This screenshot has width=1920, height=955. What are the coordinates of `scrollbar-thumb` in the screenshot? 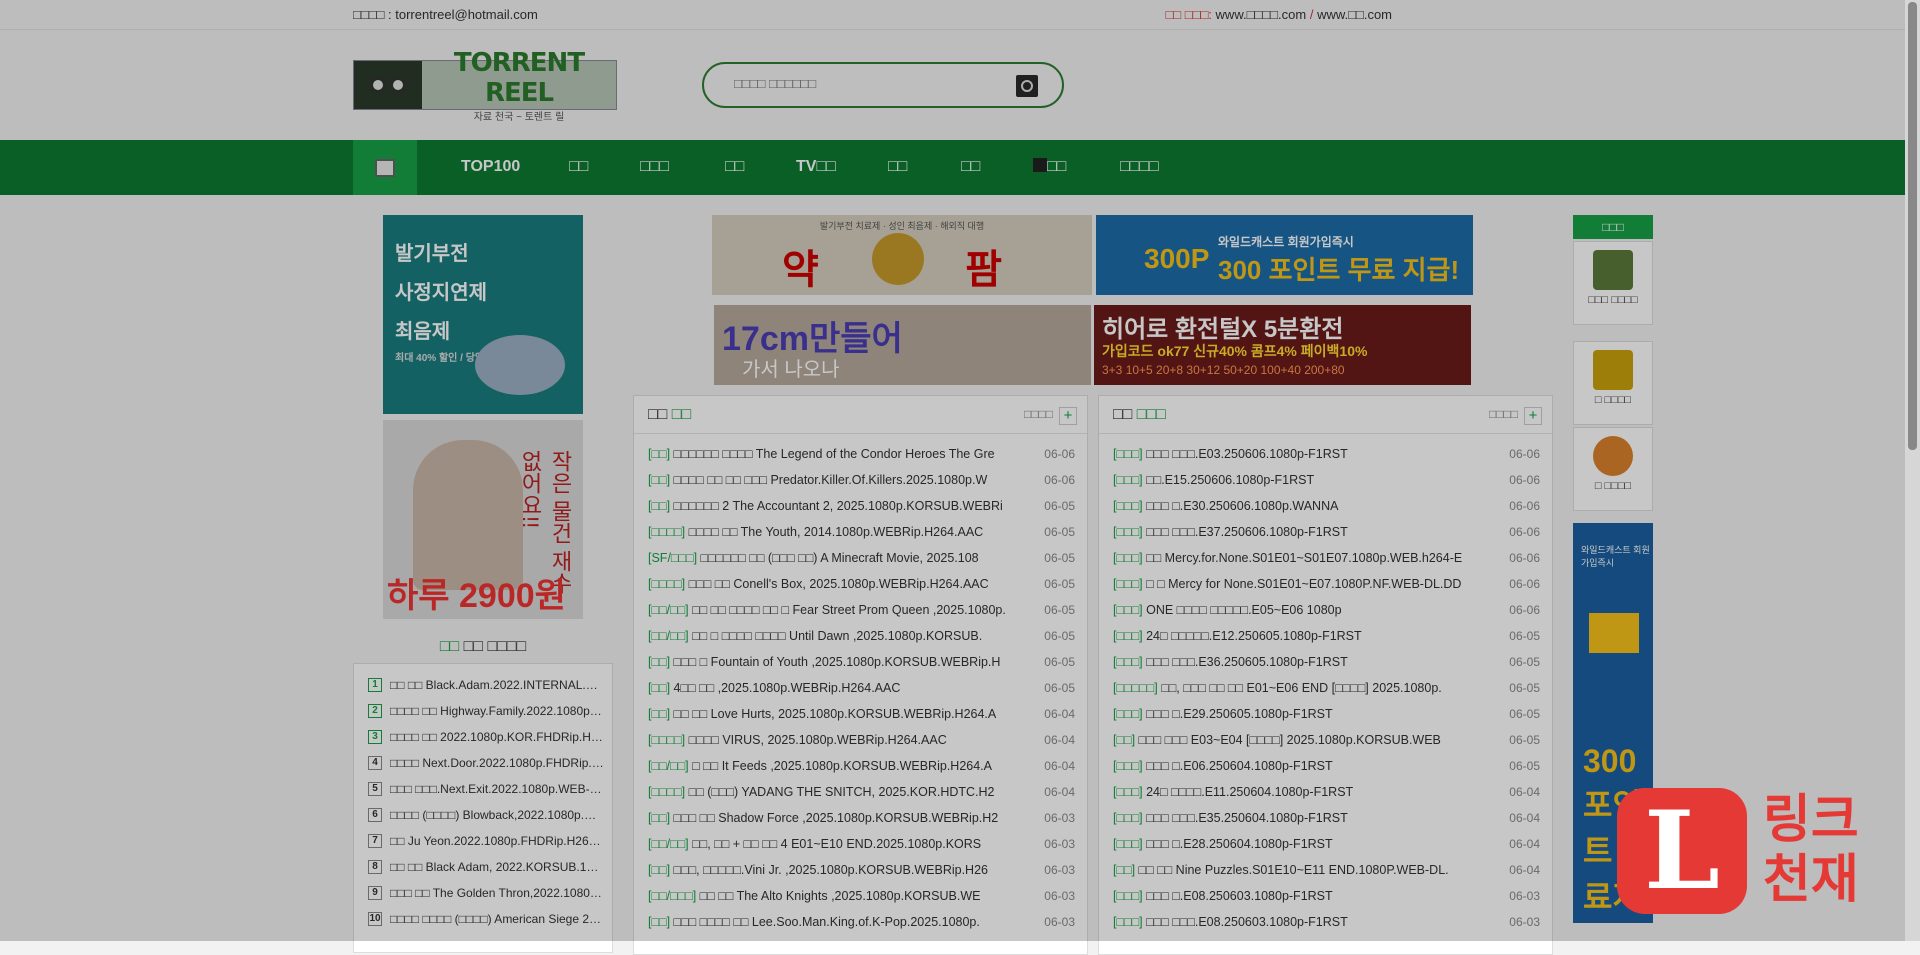 It's located at (1912, 226).